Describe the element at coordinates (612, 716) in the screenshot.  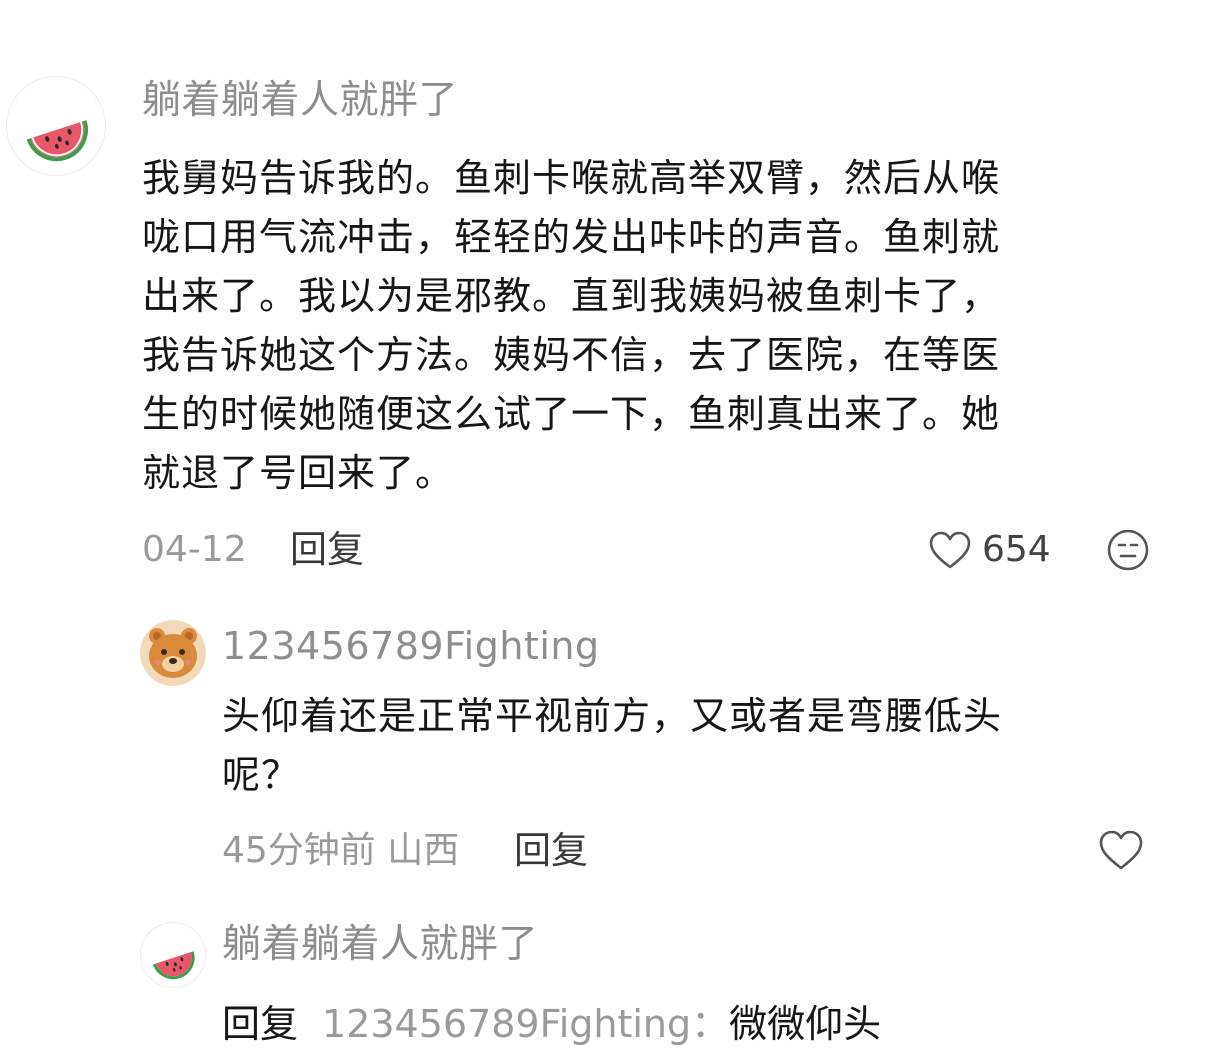
I see `comment-line: 头仰着还是正常平视前方，又或者是弯腰低头` at that location.